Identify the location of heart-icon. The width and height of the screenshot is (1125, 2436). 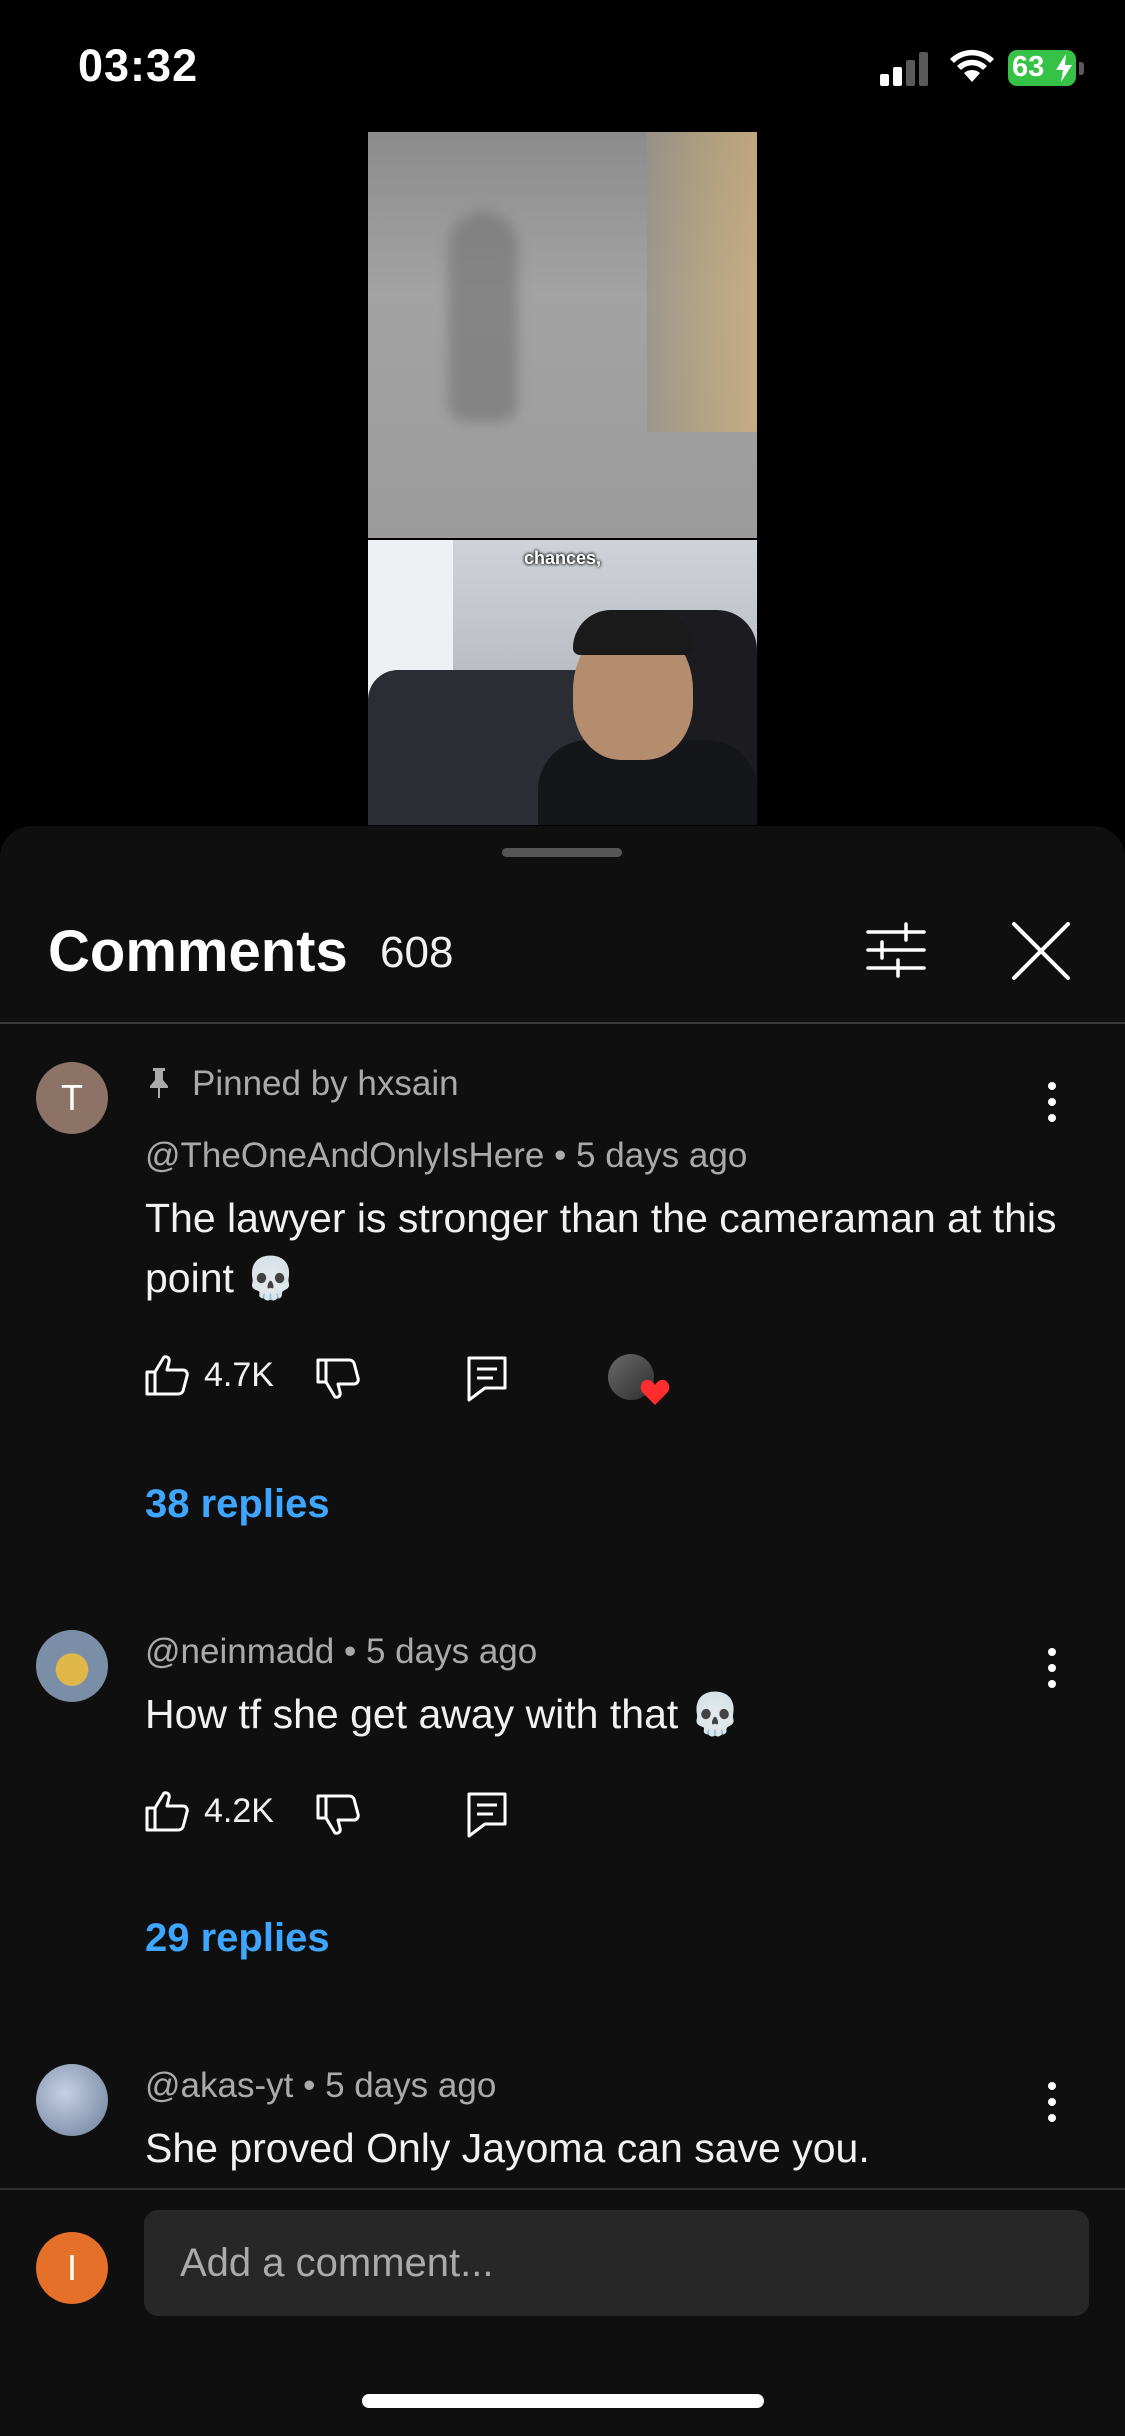
(655, 1392).